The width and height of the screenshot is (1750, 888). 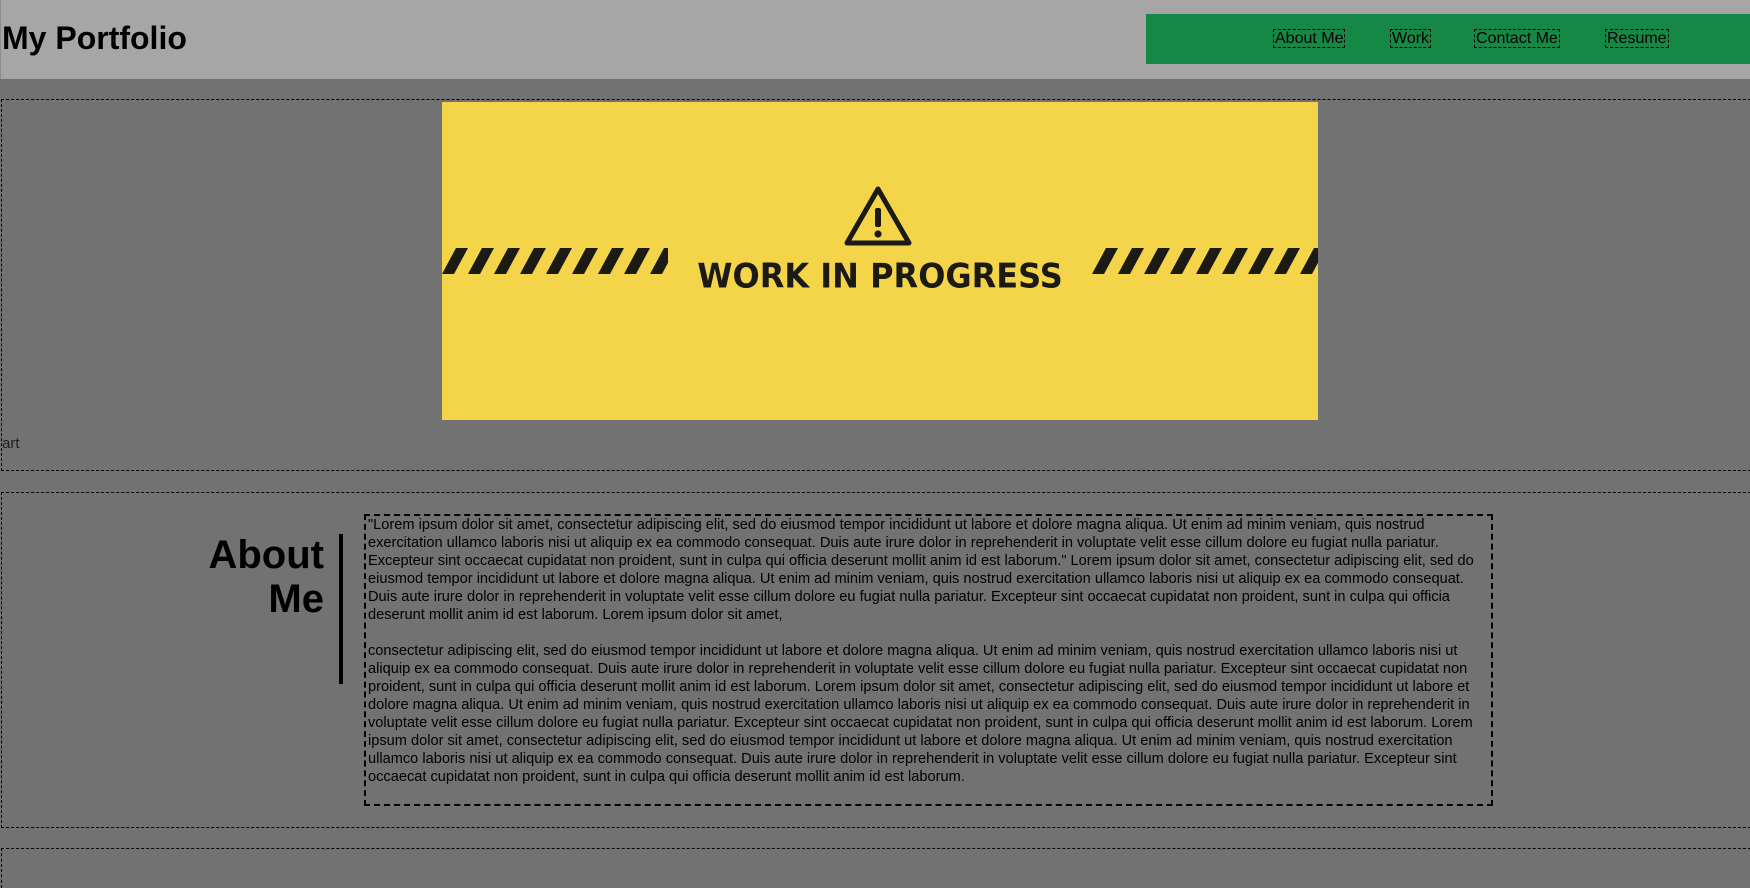 I want to click on about-heading: About Me, so click(x=266, y=577).